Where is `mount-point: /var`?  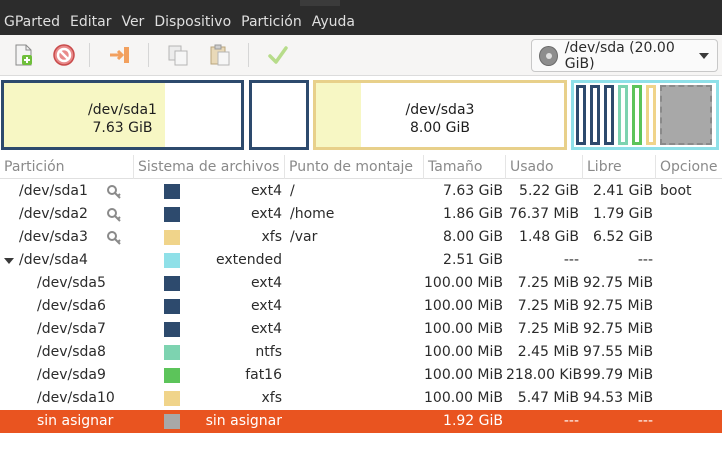 mount-point: /var is located at coordinates (304, 237).